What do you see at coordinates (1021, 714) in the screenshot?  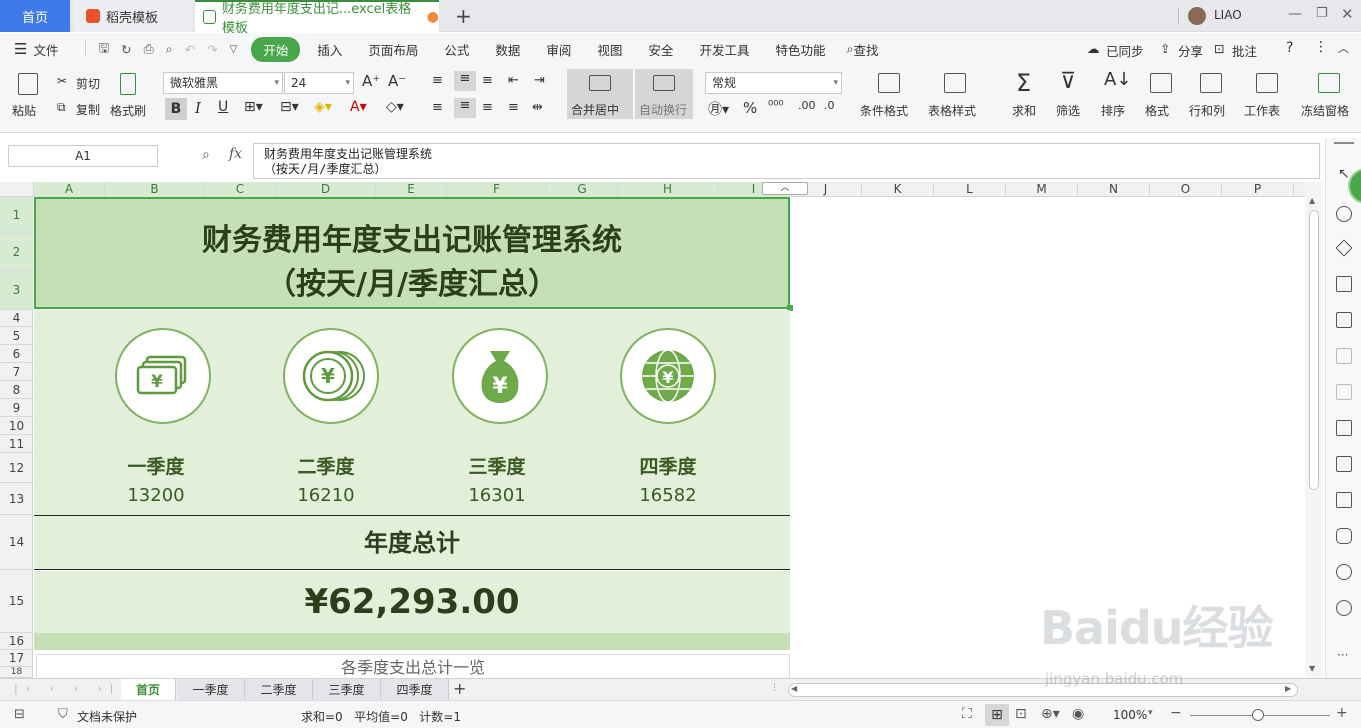 I see `page-break-view-icon: ⊡` at bounding box center [1021, 714].